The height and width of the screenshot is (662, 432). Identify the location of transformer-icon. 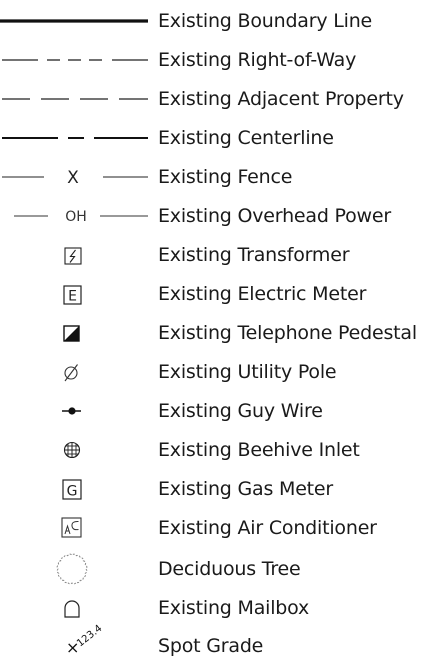
(75, 255).